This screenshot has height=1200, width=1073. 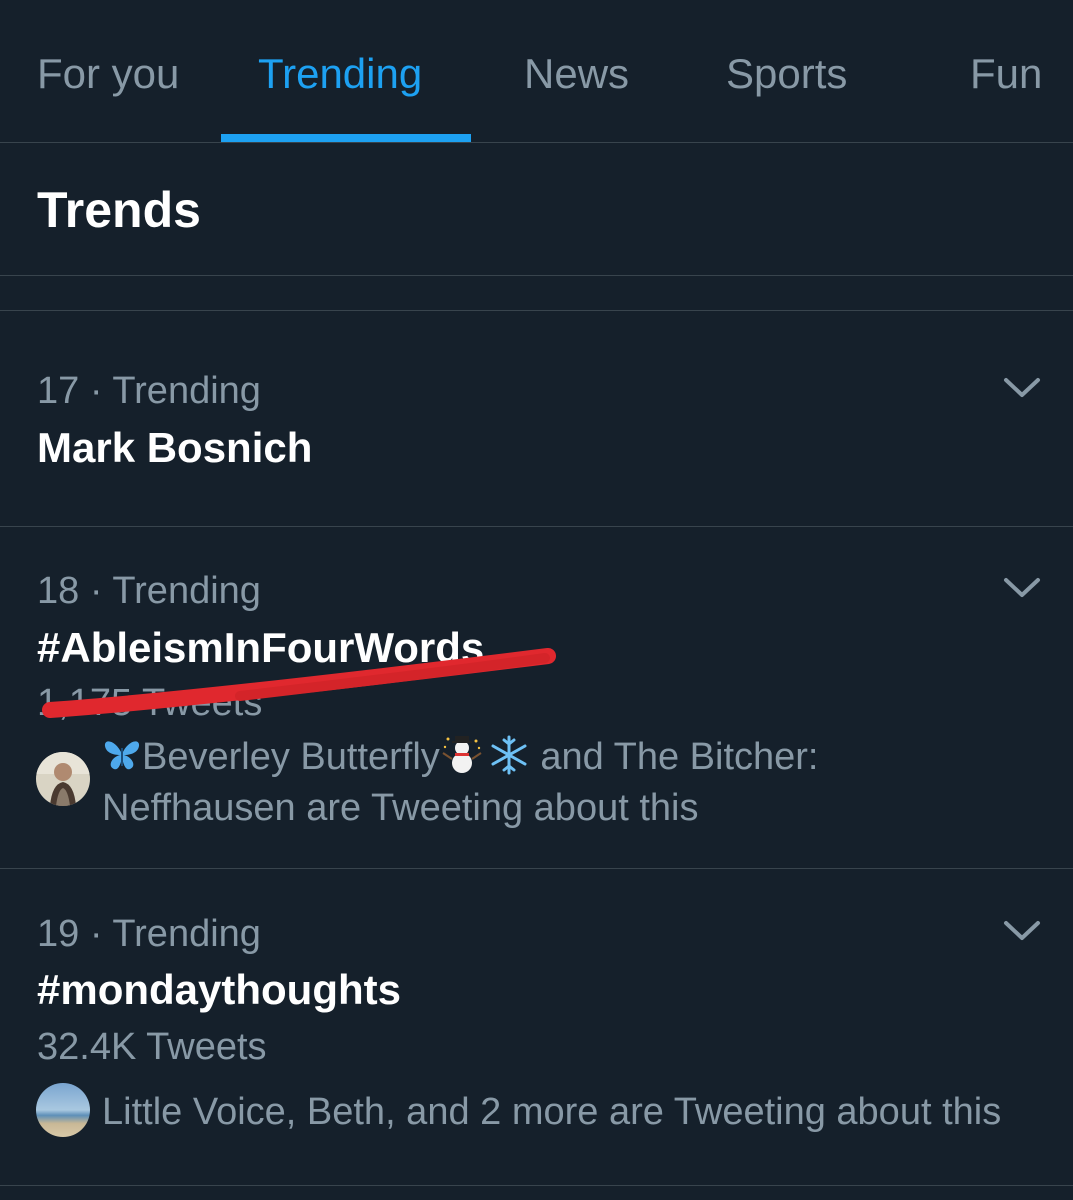 I want to click on tab-trending: Trending, so click(x=340, y=74).